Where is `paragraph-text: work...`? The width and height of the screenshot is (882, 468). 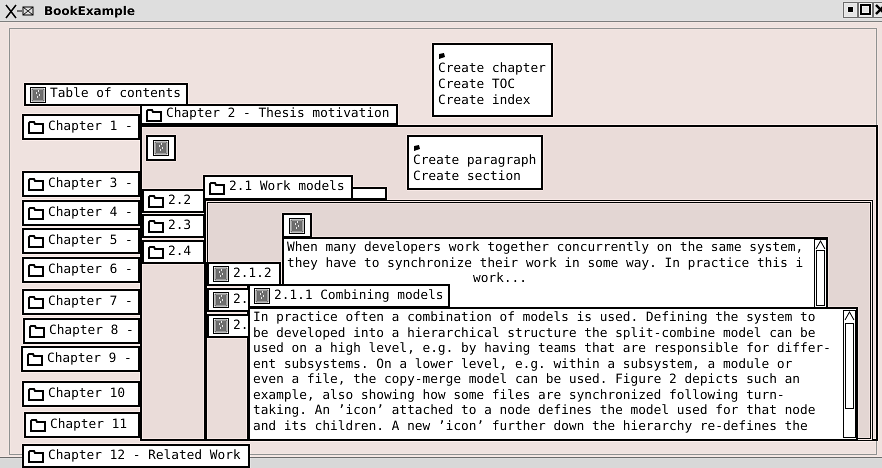
paragraph-text: work... is located at coordinates (500, 278).